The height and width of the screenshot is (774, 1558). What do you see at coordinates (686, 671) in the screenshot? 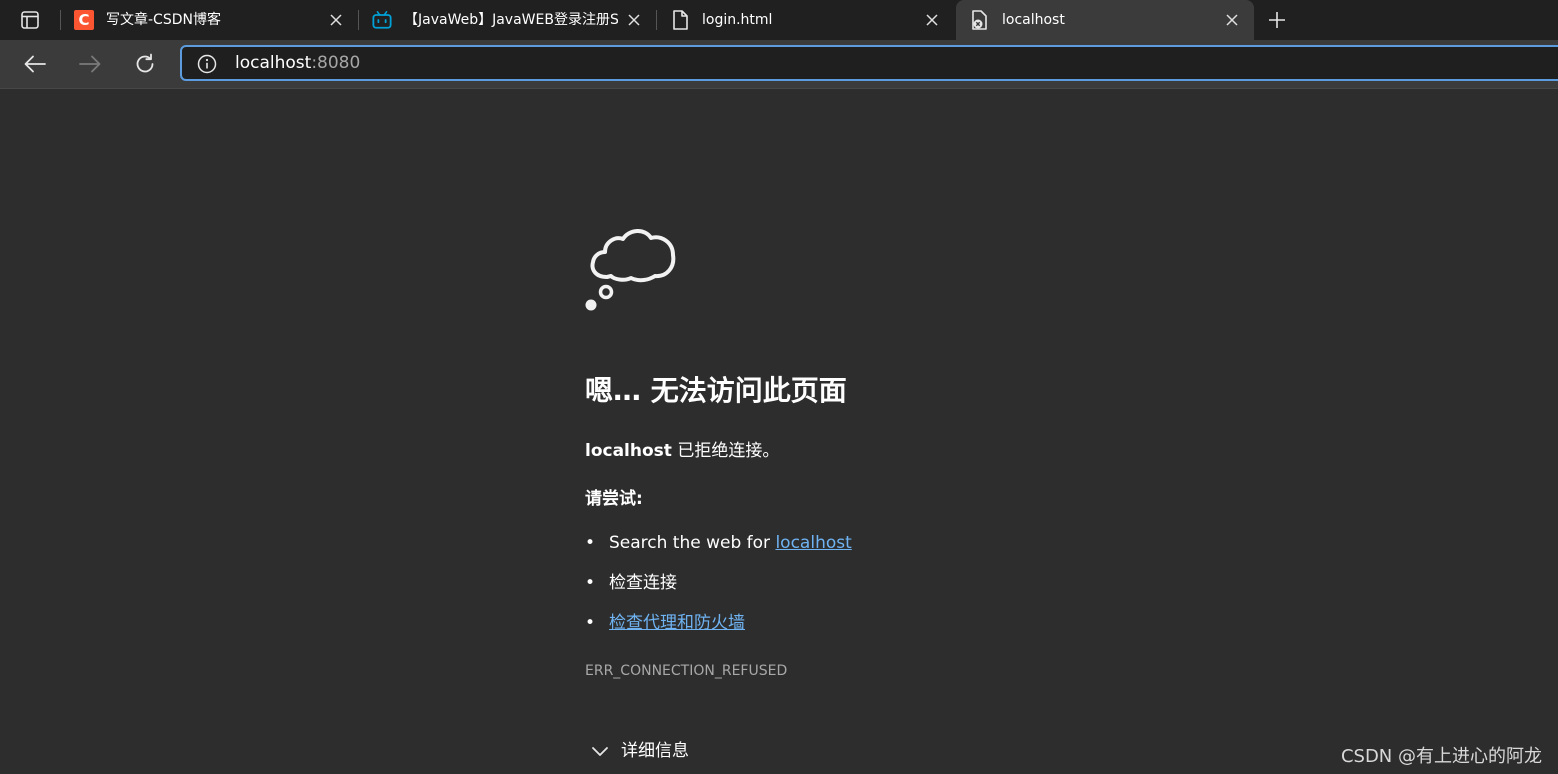
I see `error-code: ERR_CONNECTION_REFUSED` at bounding box center [686, 671].